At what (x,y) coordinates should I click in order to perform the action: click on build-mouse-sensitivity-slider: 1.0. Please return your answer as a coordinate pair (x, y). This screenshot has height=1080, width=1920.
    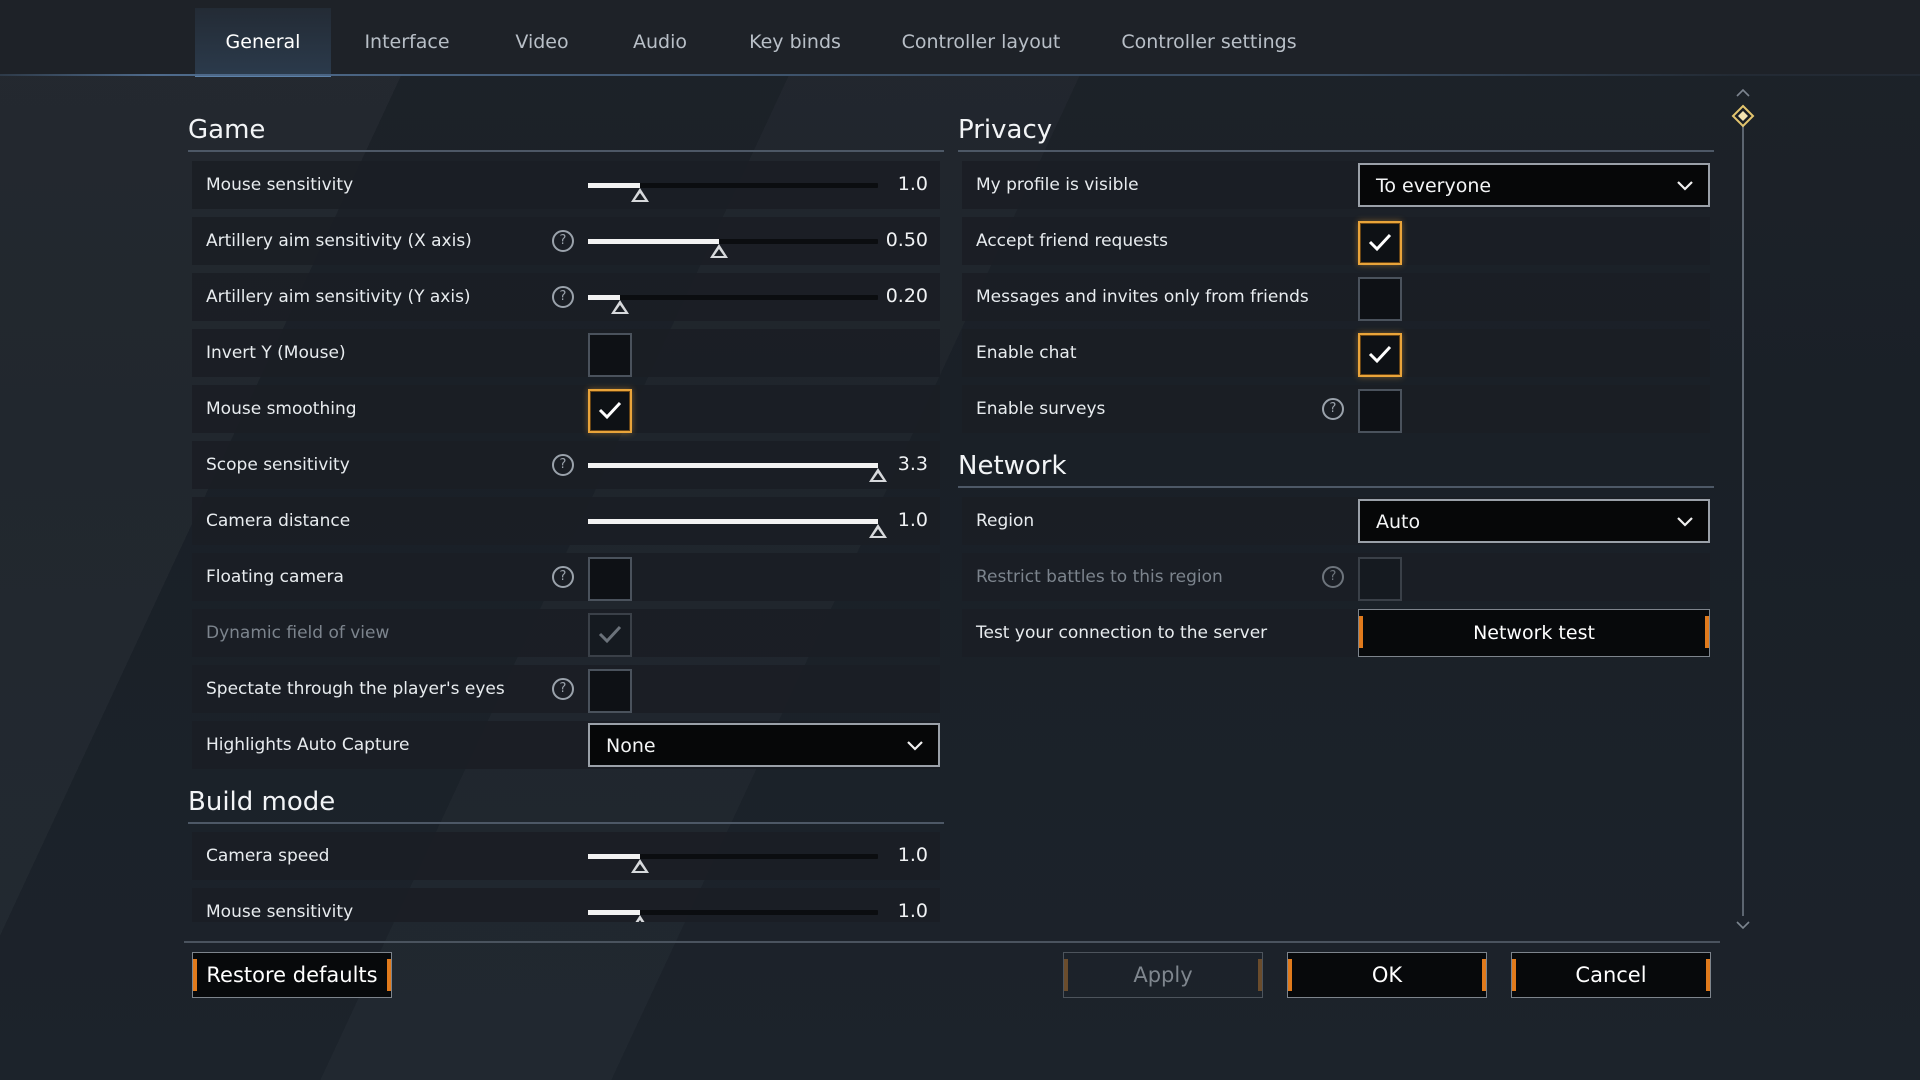
    Looking at the image, I should click on (763, 905).